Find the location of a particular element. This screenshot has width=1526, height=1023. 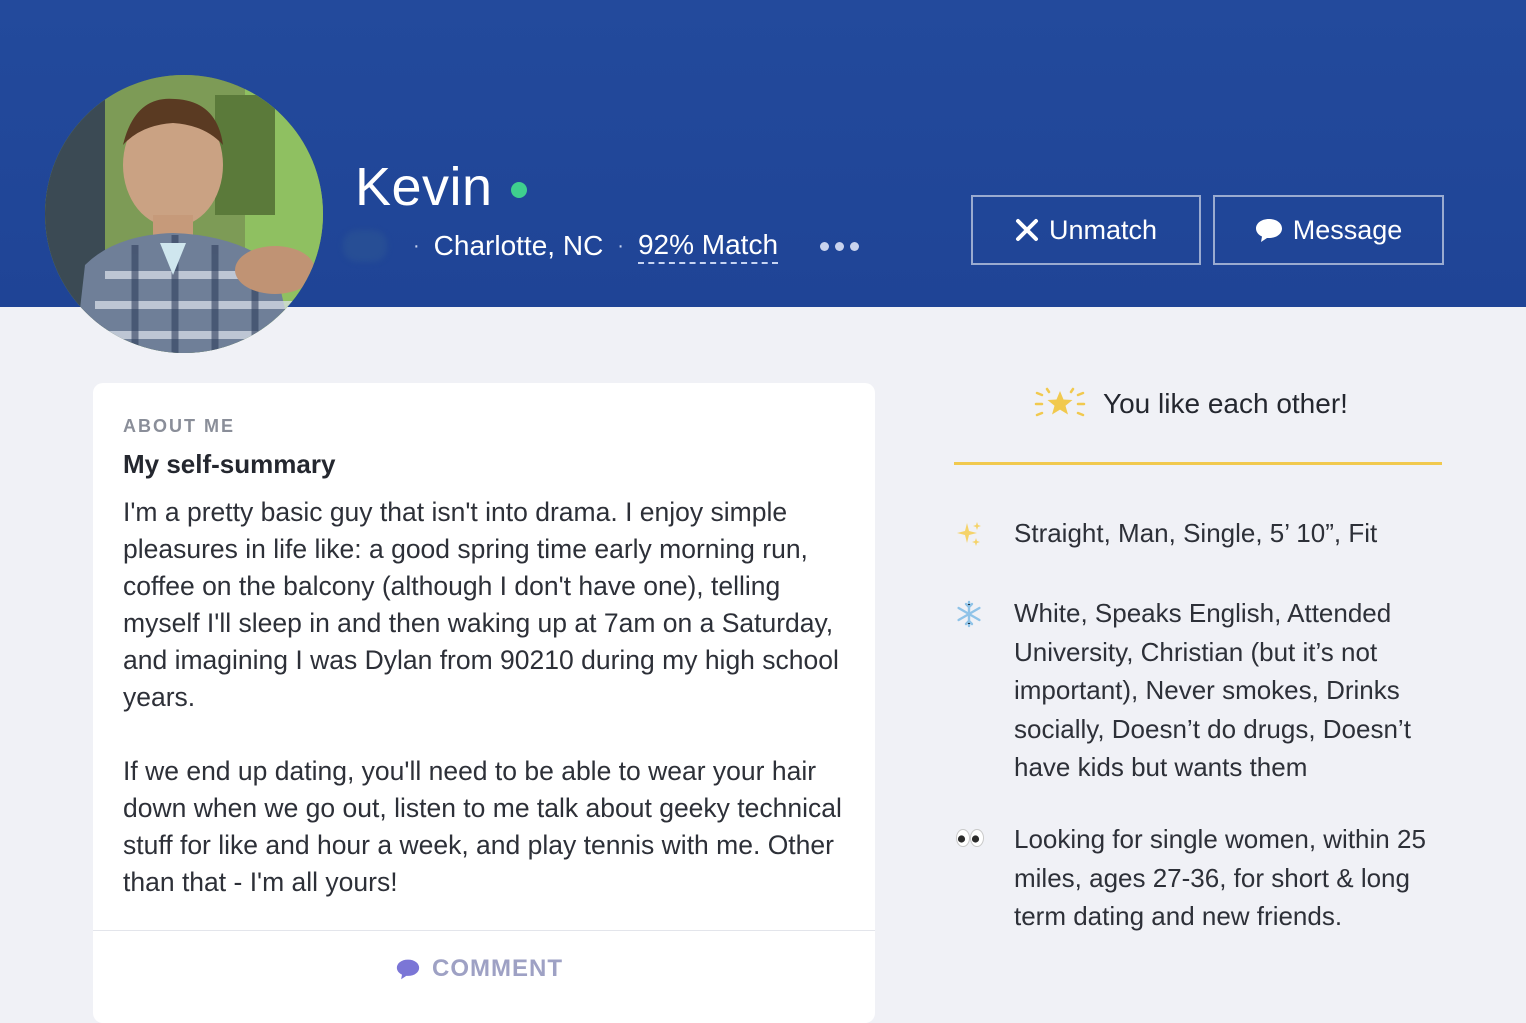

comment-button: COMMENT is located at coordinates (479, 969).